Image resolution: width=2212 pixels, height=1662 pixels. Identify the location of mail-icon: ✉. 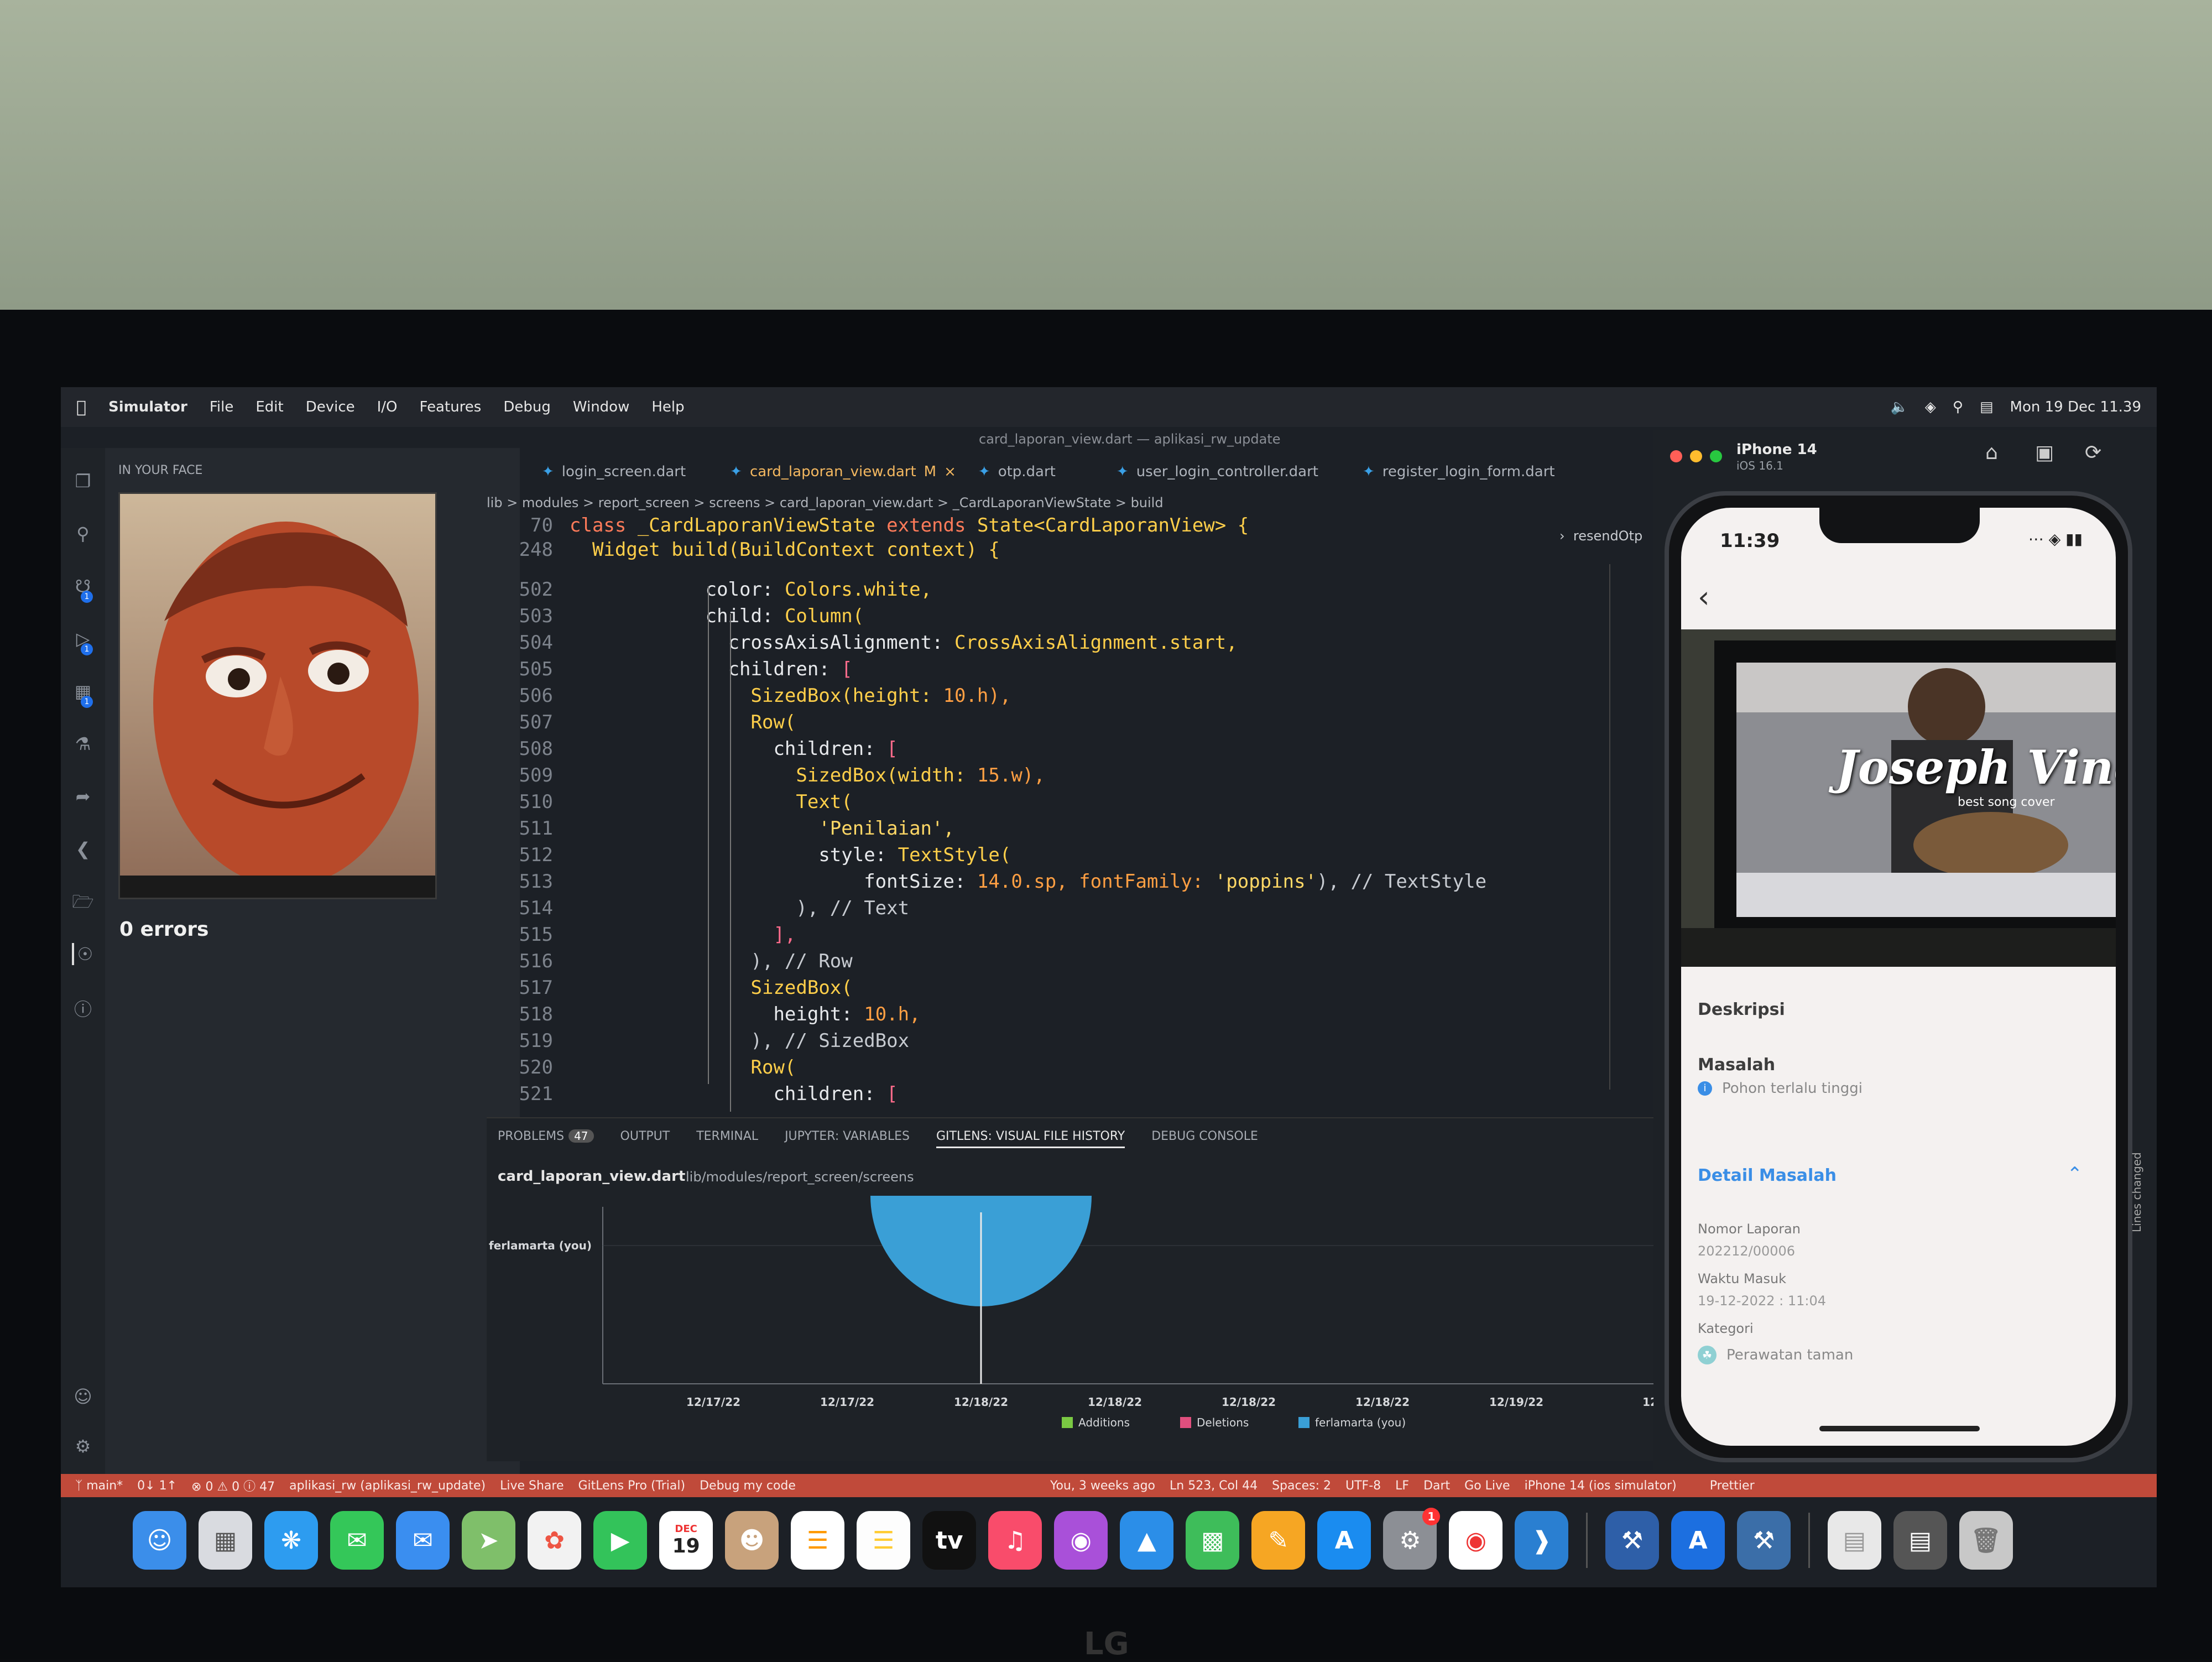
(423, 1540).